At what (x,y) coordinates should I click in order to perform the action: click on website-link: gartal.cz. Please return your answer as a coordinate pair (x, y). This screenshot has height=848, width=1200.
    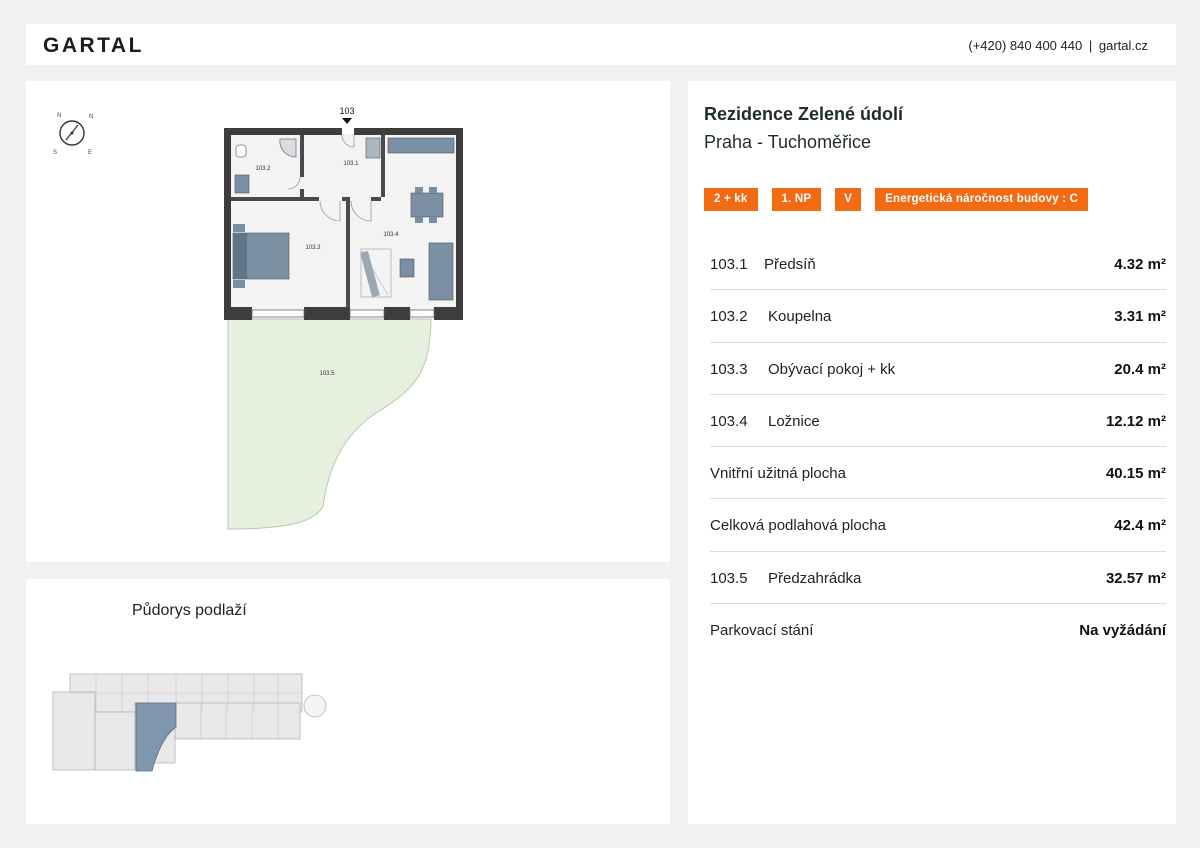
    Looking at the image, I should click on (1123, 45).